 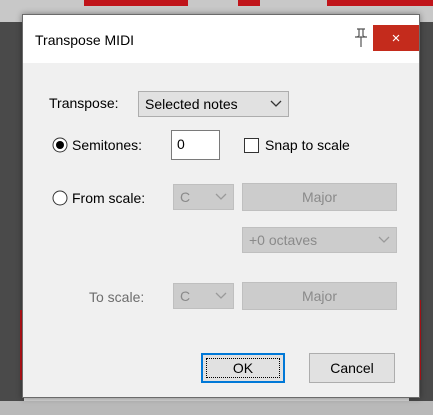 What do you see at coordinates (203, 197) in the screenshot?
I see `from-scale-root-select: C` at bounding box center [203, 197].